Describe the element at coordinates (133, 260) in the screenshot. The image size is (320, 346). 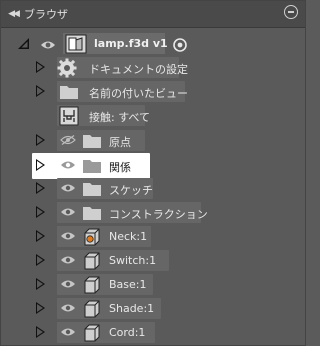
I see `tree-item-label: Switch:1` at that location.